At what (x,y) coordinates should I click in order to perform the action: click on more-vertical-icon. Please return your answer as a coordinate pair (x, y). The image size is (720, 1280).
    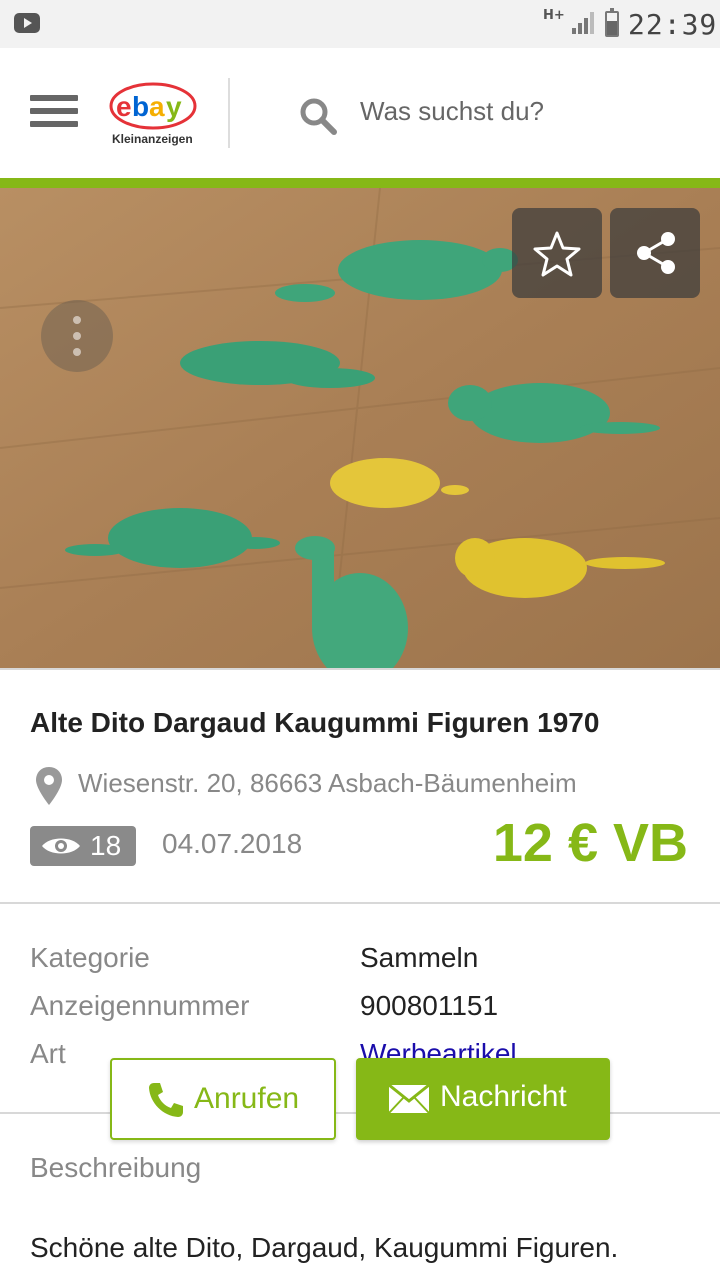
    Looking at the image, I should click on (77, 336).